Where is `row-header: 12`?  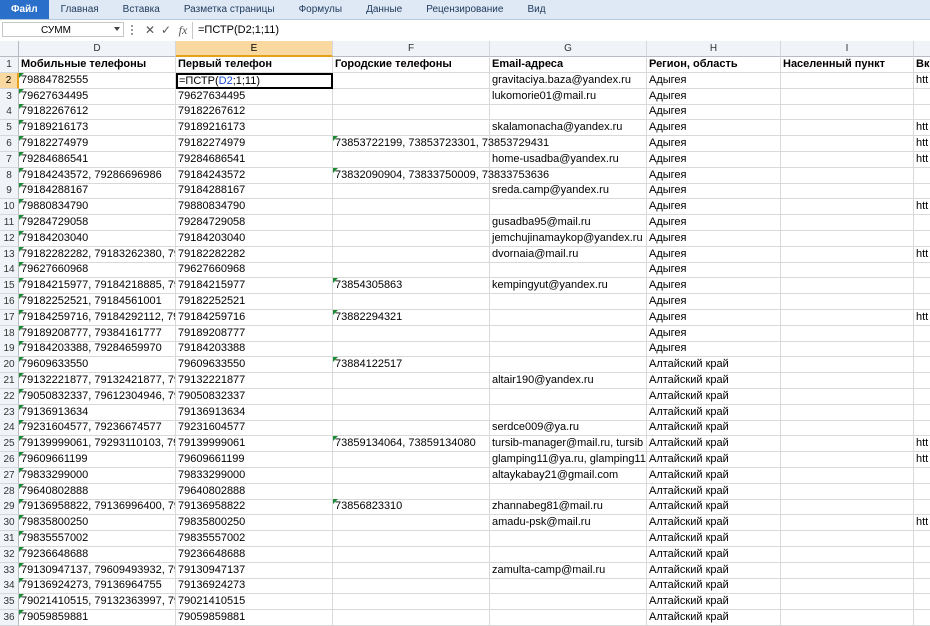
row-header: 12 is located at coordinates (9, 238).